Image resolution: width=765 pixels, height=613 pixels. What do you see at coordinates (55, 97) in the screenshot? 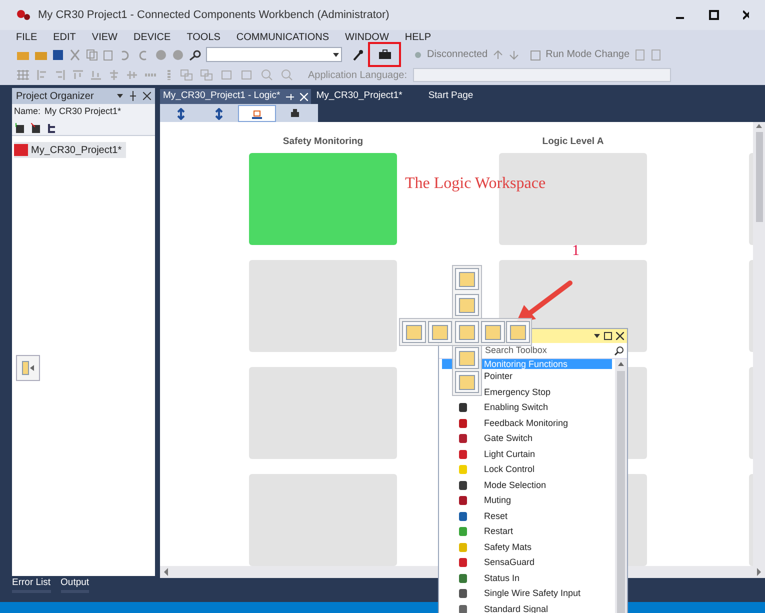
I see `panel-title: Project Organizer` at bounding box center [55, 97].